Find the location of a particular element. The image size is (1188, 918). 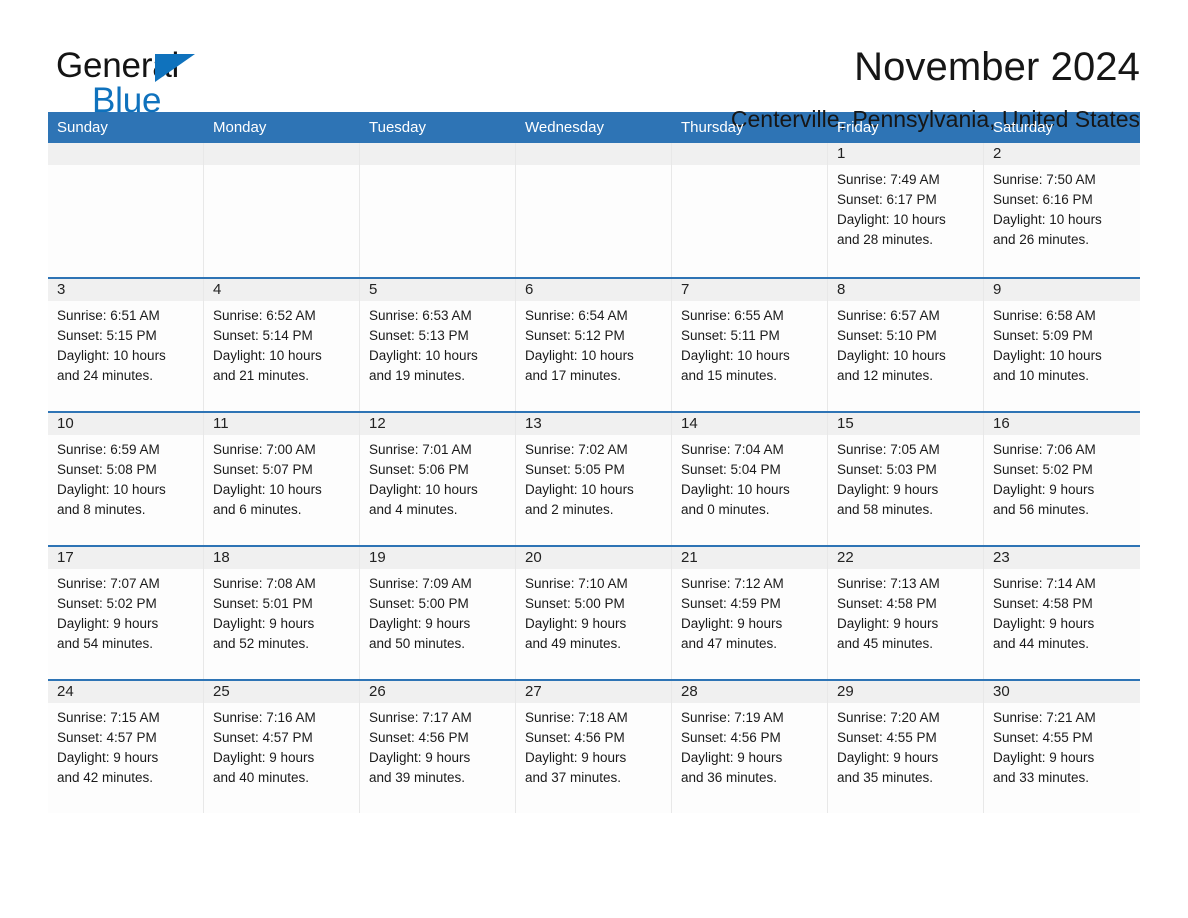

sunset-text: Sunset: 4:57 PM is located at coordinates (107, 737).